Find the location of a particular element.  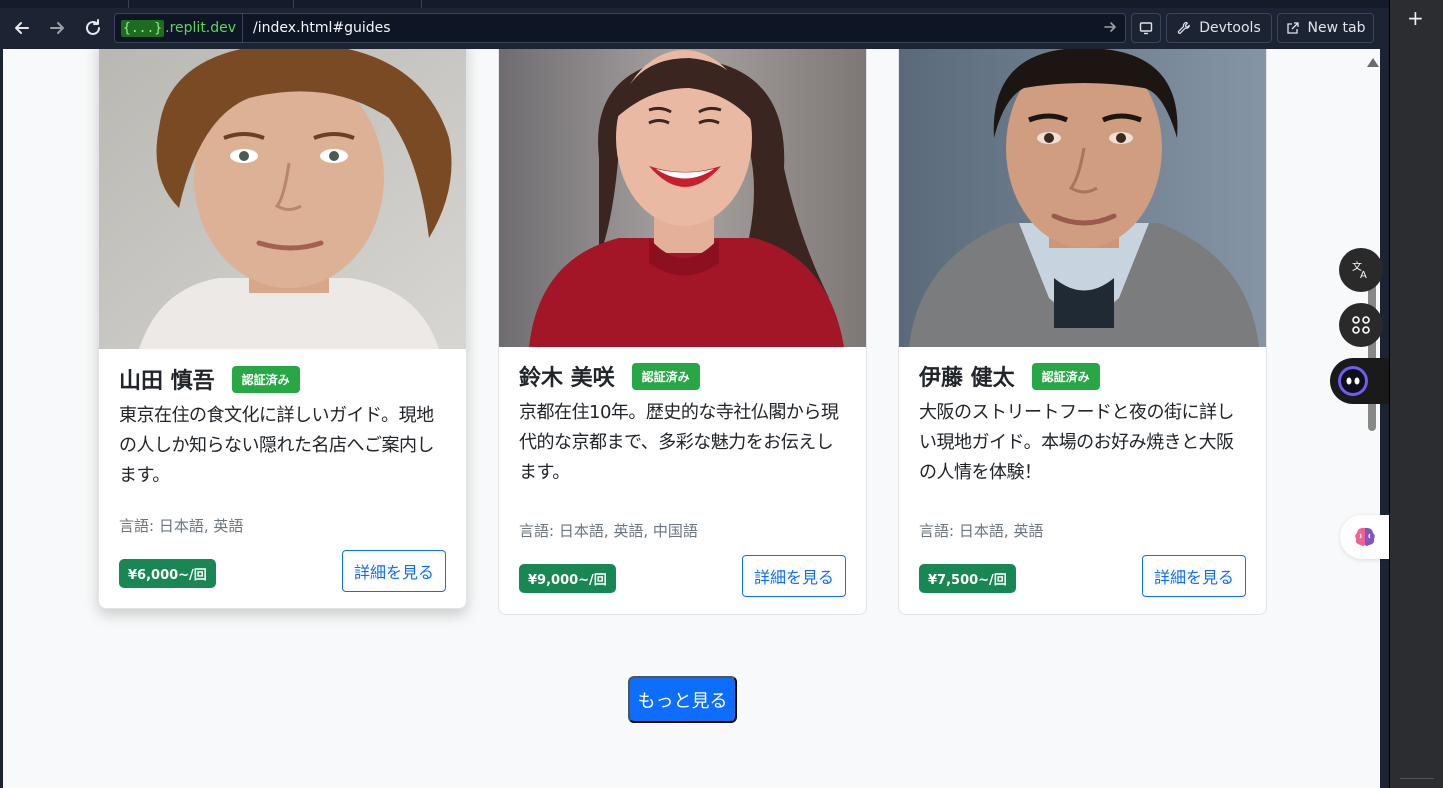

guide-languages: 言語: 日本語, 英語, 中国語 is located at coordinates (608, 531).